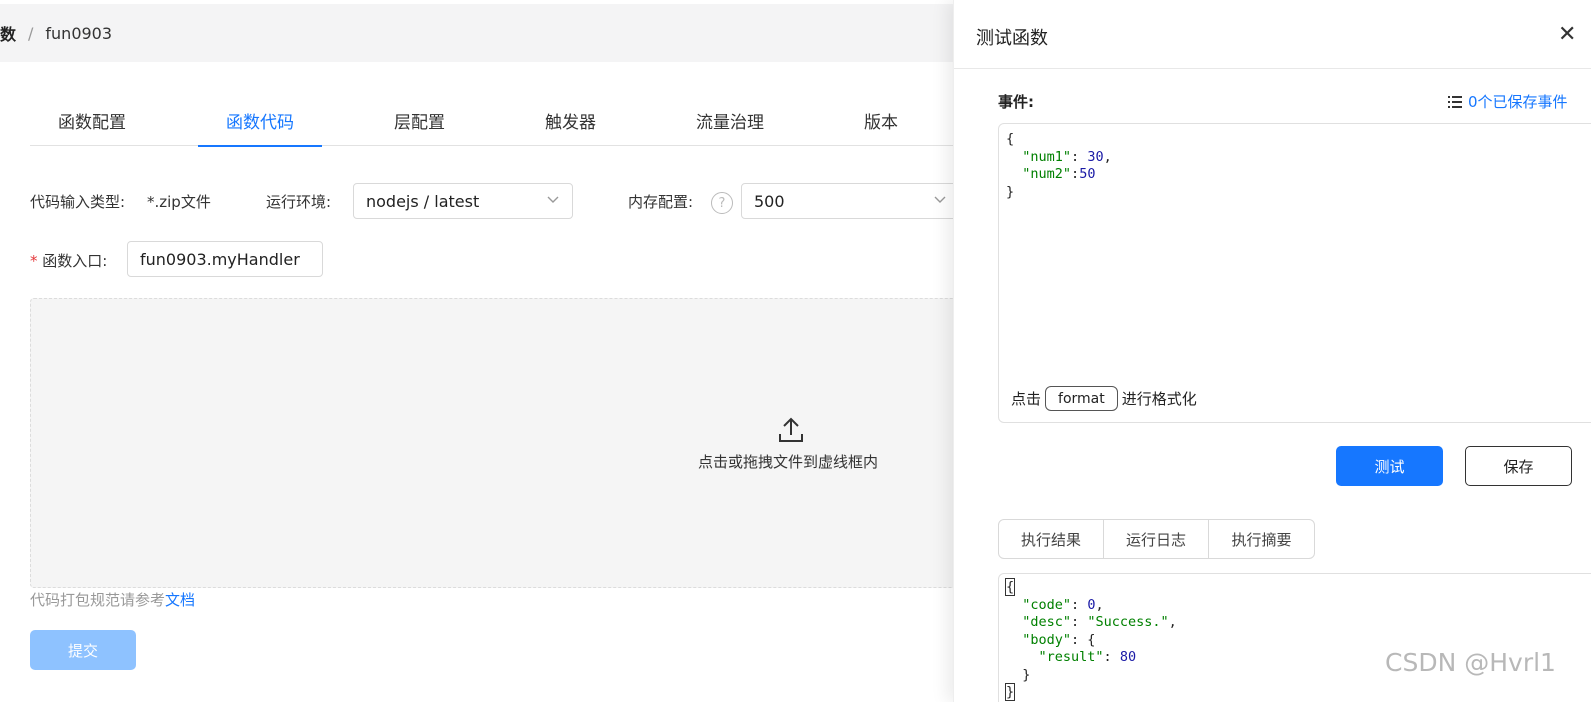 This screenshot has height=702, width=1591. Describe the element at coordinates (1518, 466) in the screenshot. I see `save-button: 保存` at that location.